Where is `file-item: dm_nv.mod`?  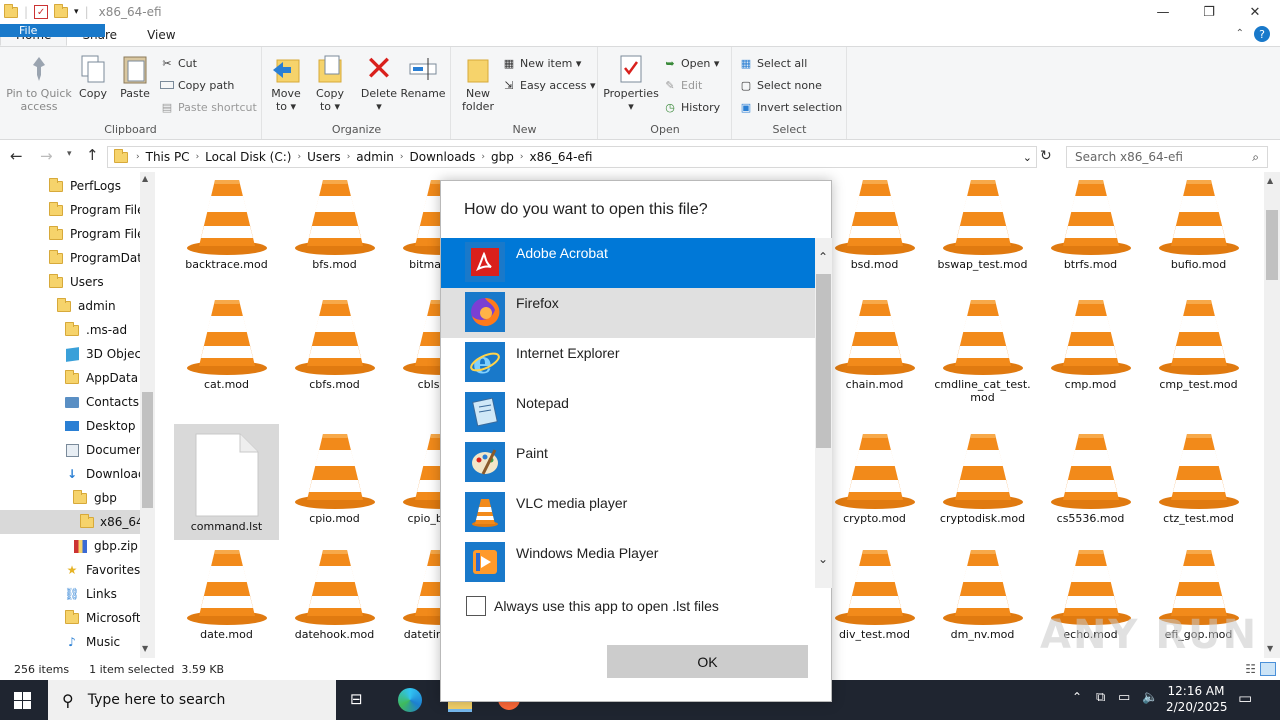 file-item: dm_nv.mod is located at coordinates (982, 592).